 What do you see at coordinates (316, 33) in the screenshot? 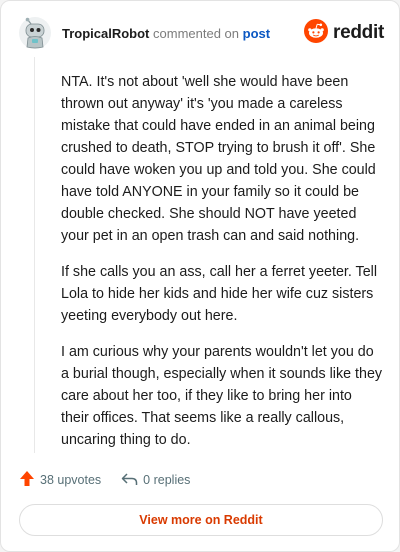
I see `reddit-logo-icon` at bounding box center [316, 33].